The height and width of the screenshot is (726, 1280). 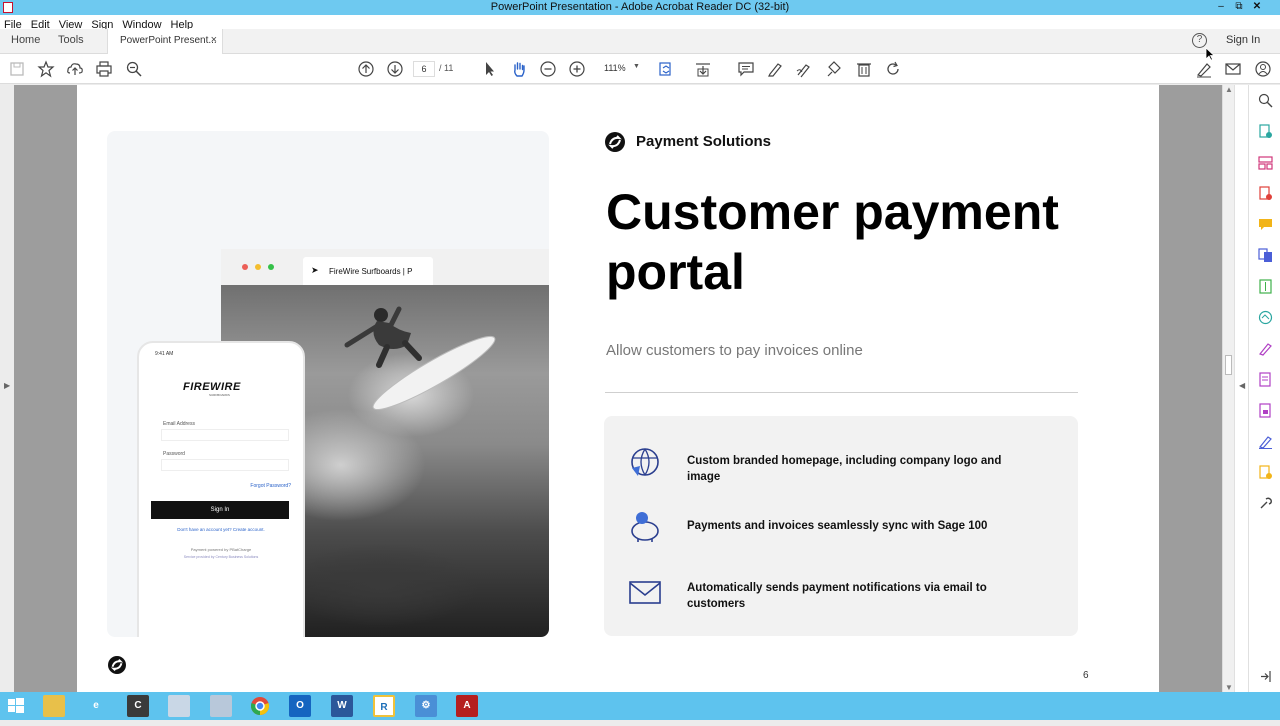 I want to click on password-field-label: Password, so click(x=174, y=454).